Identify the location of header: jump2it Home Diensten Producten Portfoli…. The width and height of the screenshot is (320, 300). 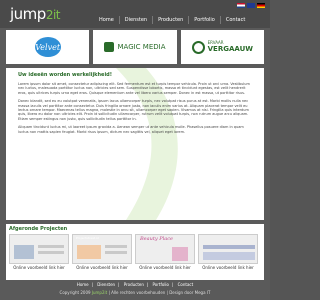
(135, 14).